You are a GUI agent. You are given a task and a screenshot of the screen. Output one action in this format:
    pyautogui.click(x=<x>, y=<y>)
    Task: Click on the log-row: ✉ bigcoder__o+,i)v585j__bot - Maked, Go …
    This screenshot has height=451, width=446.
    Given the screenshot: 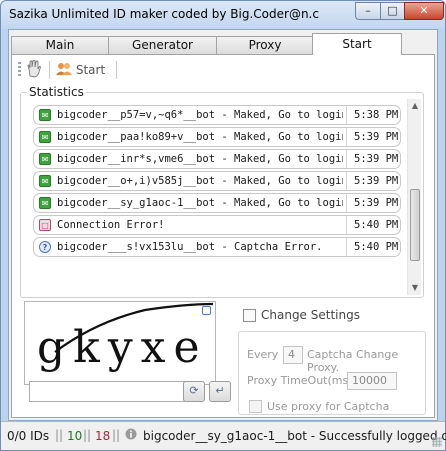 What is the action you would take?
    pyautogui.click(x=217, y=181)
    